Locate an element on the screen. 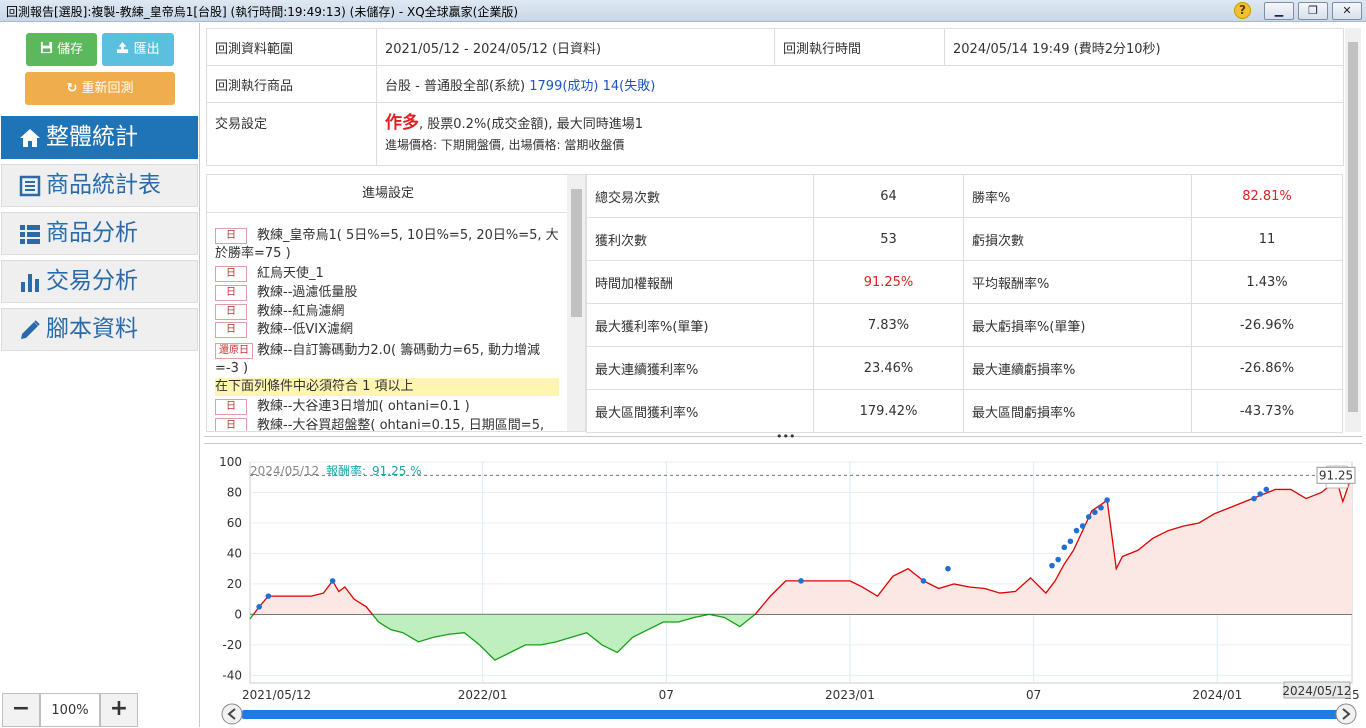 This screenshot has width=1366, height=728. panel-splitter: ••• is located at coordinates (783, 437).